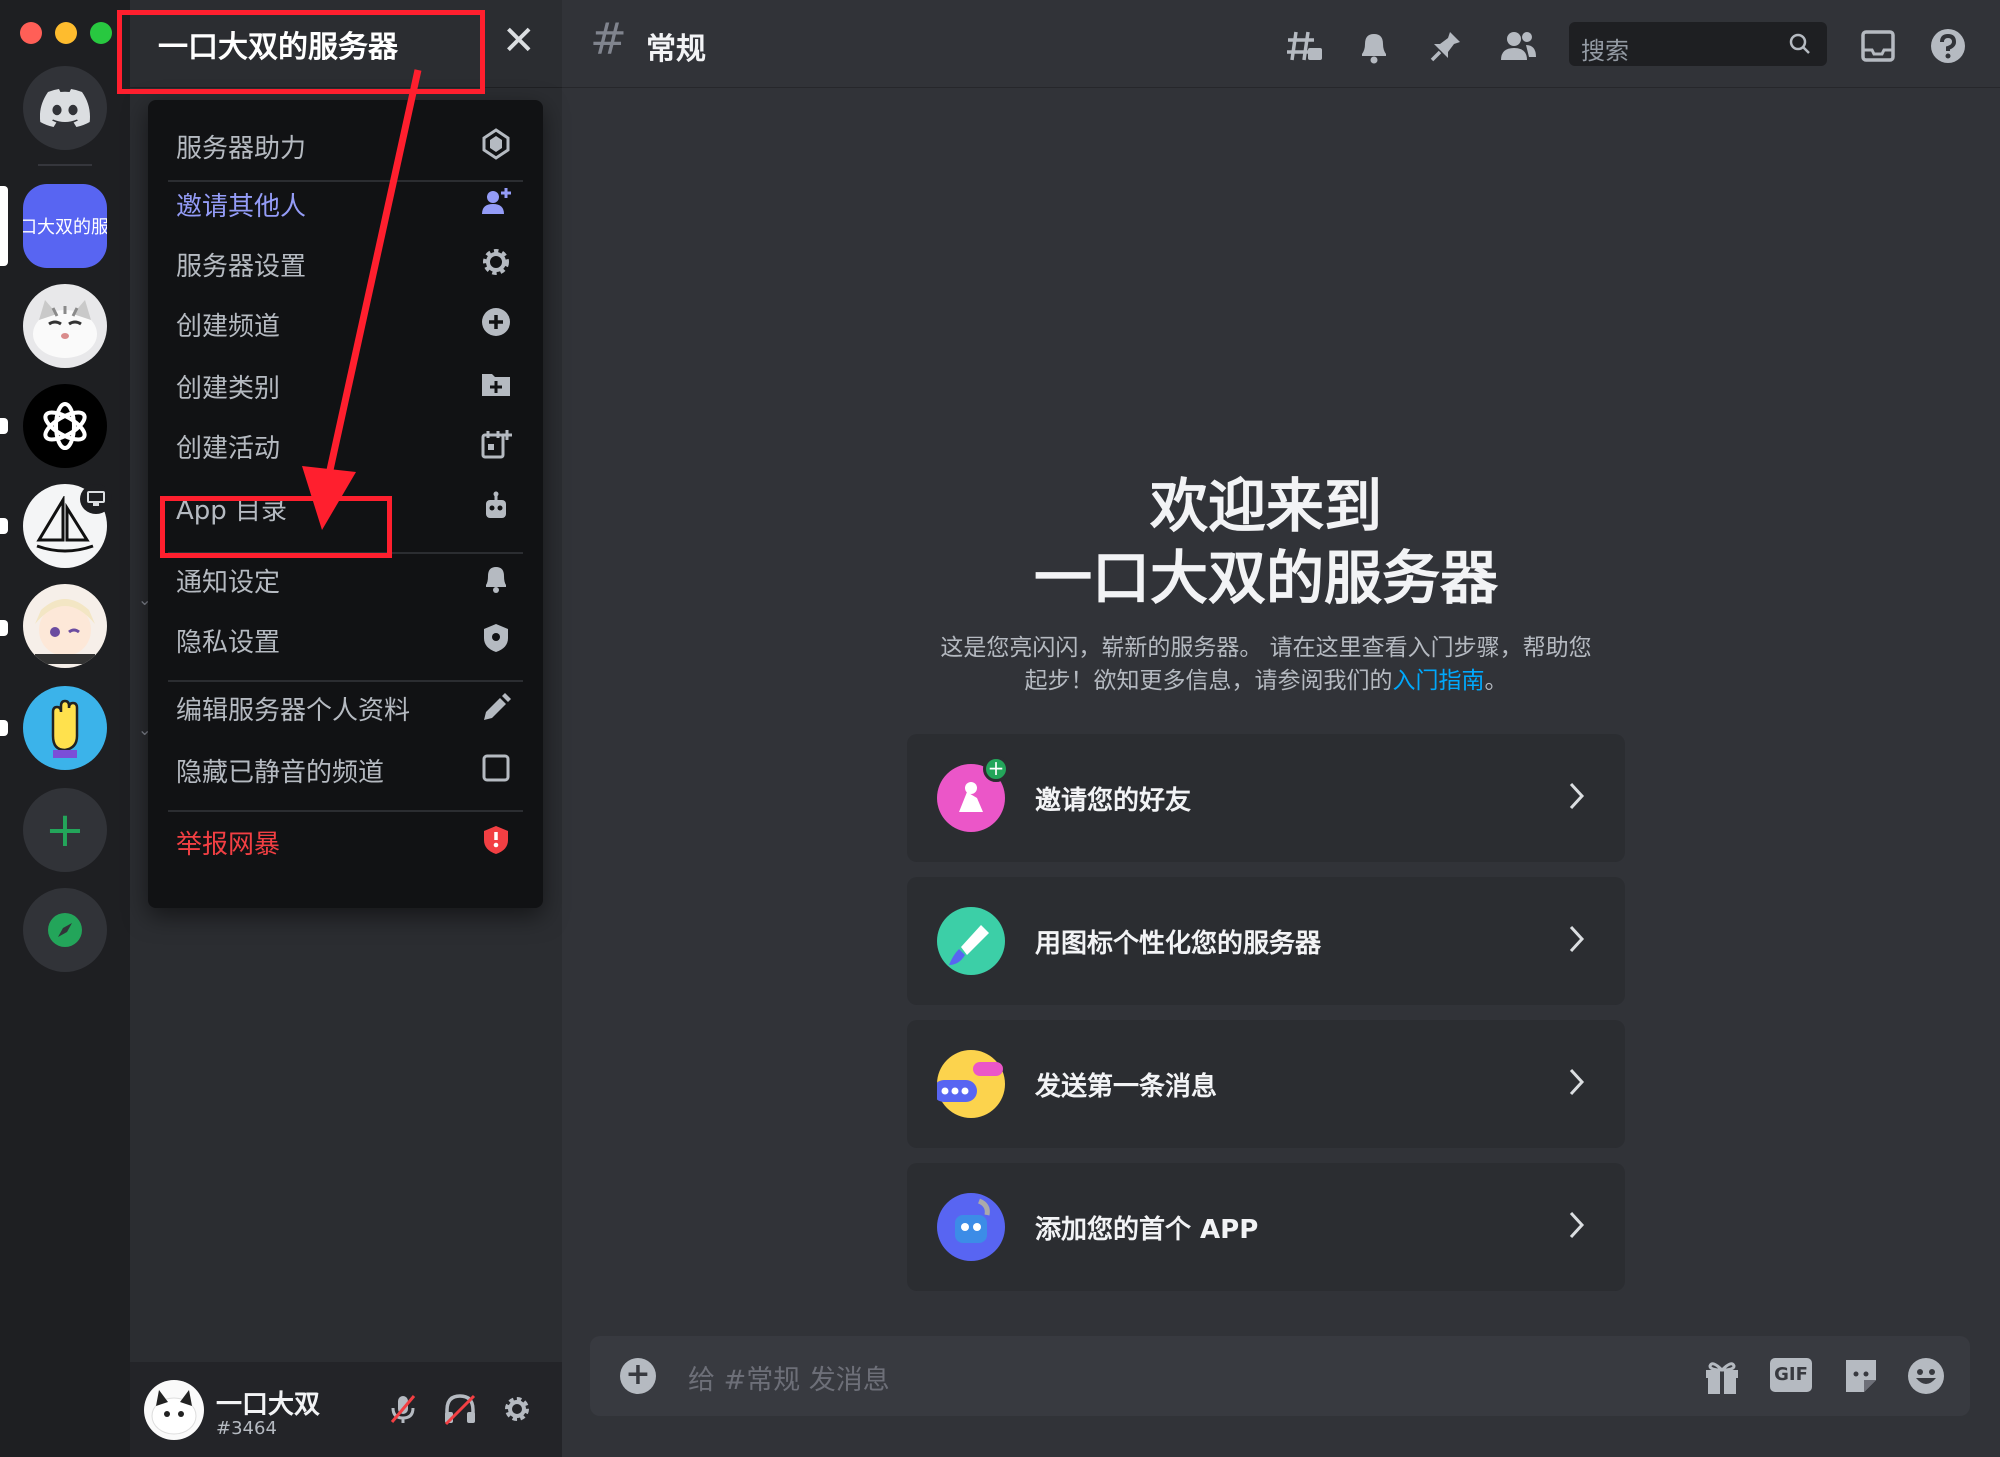 This screenshot has height=1457, width=2000. What do you see at coordinates (362, 299) in the screenshot?
I see `annotation-arrow` at bounding box center [362, 299].